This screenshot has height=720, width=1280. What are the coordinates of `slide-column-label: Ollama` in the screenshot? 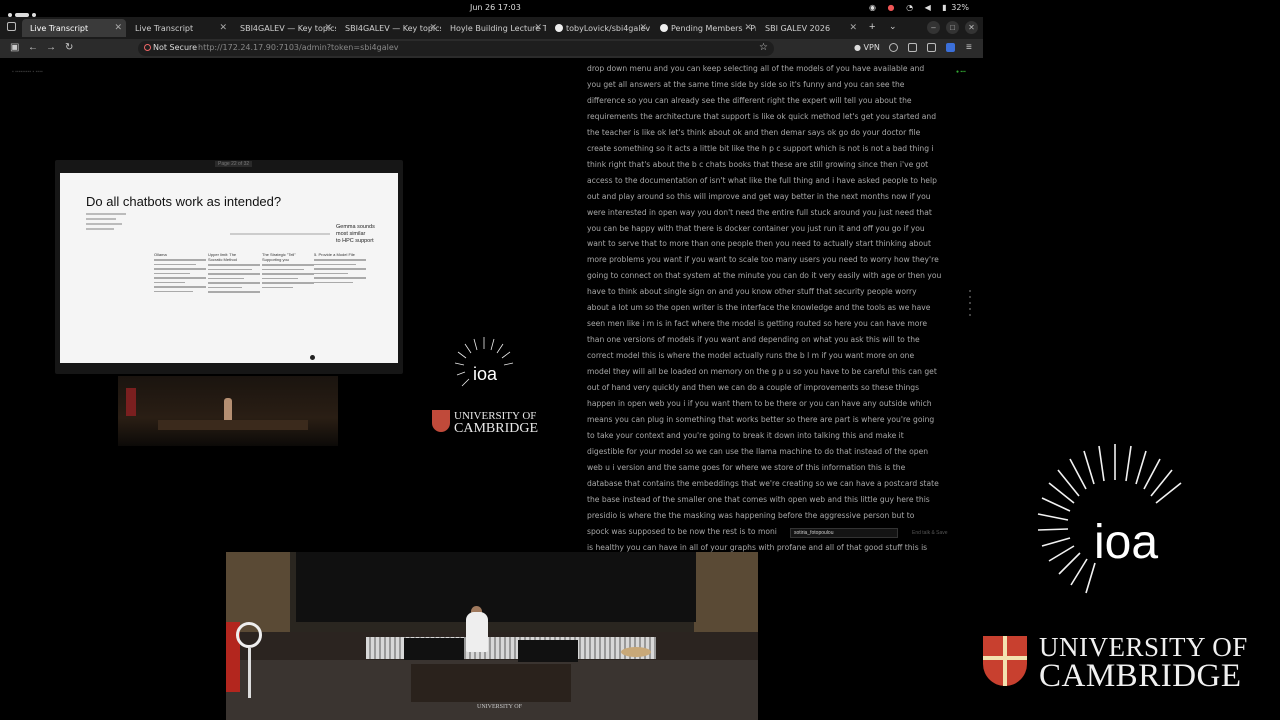 It's located at (160, 254).